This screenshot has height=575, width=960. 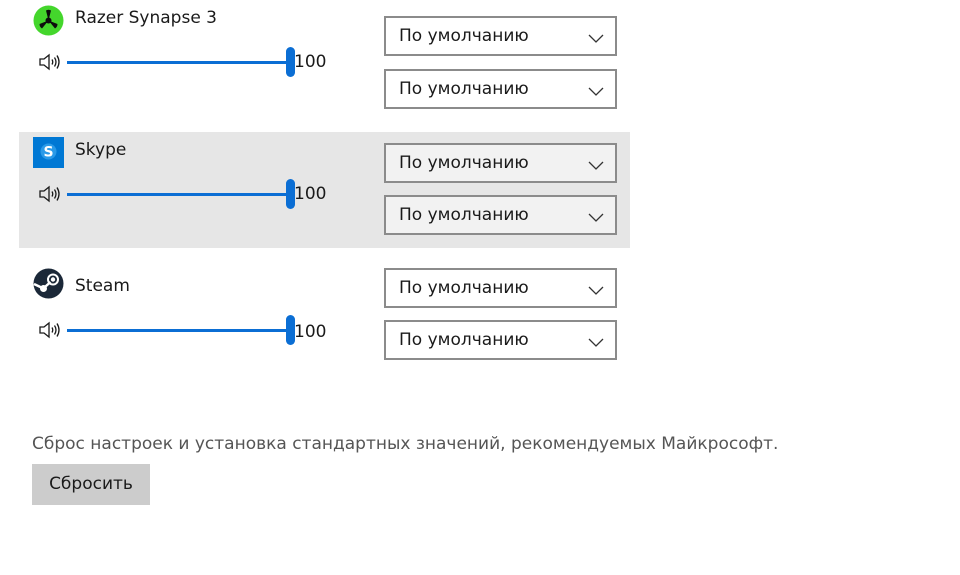 I want to click on svg-text: S, so click(x=48, y=153).